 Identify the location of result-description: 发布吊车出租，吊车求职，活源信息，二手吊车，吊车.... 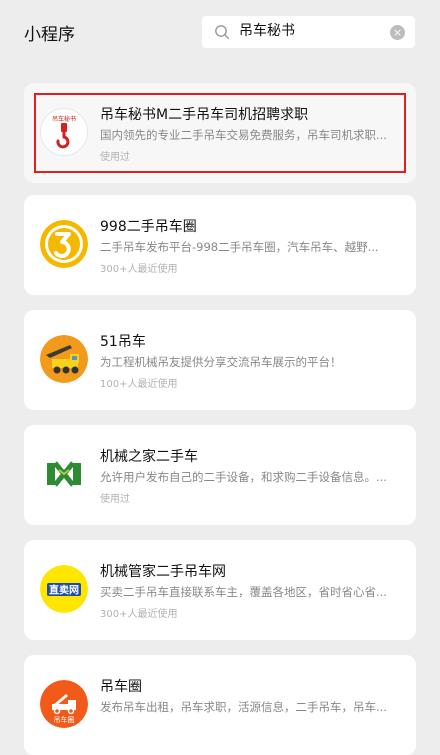
(243, 707).